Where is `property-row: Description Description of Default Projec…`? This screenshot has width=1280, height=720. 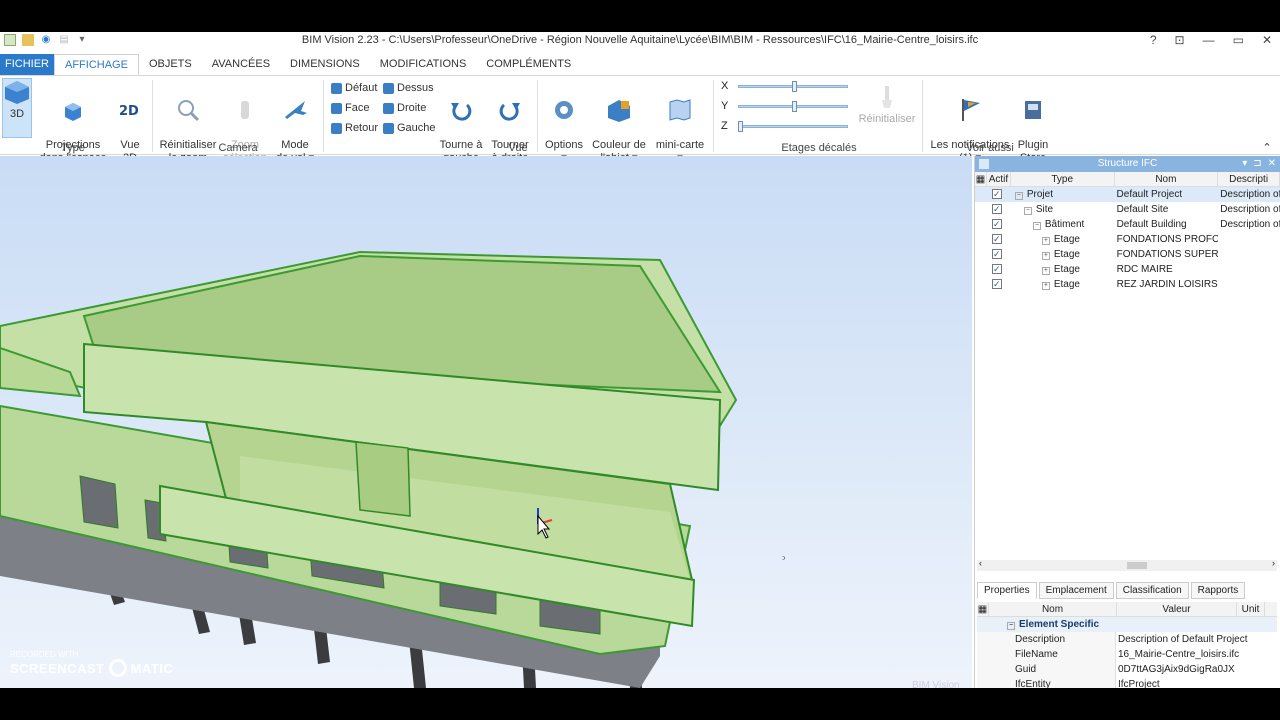
property-row: Description Description of Default Projec… is located at coordinates (1127, 639).